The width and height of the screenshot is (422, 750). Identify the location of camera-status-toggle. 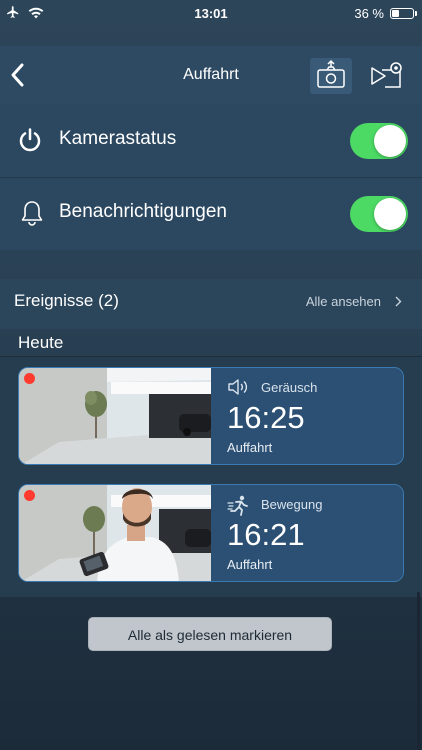
(379, 141).